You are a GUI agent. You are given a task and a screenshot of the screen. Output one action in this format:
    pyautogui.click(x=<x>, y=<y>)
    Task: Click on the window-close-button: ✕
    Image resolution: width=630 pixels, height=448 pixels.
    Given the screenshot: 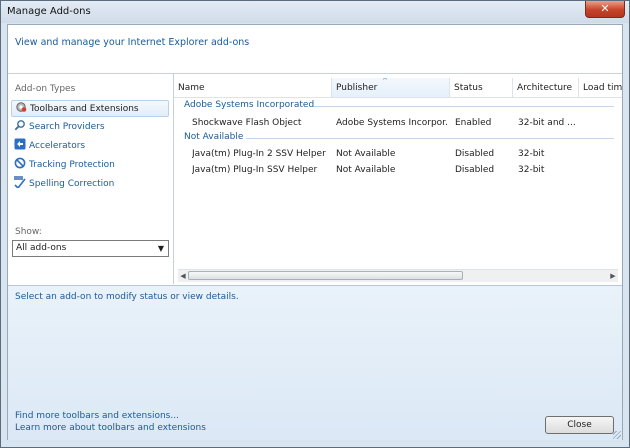 What is the action you would take?
    pyautogui.click(x=605, y=9)
    